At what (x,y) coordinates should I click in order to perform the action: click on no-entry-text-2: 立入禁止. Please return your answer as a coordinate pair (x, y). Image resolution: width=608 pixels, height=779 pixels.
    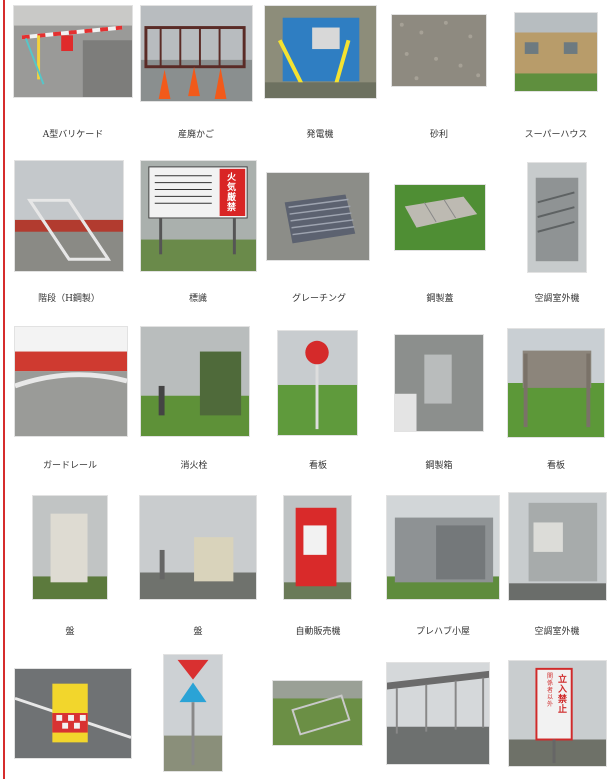
    Looking at the image, I should click on (563, 695).